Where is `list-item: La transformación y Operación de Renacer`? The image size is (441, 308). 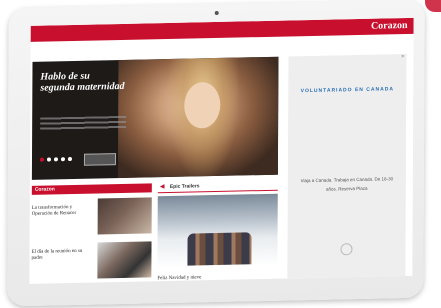
list-item: La transformación y Operación de Renacer is located at coordinates (92, 217).